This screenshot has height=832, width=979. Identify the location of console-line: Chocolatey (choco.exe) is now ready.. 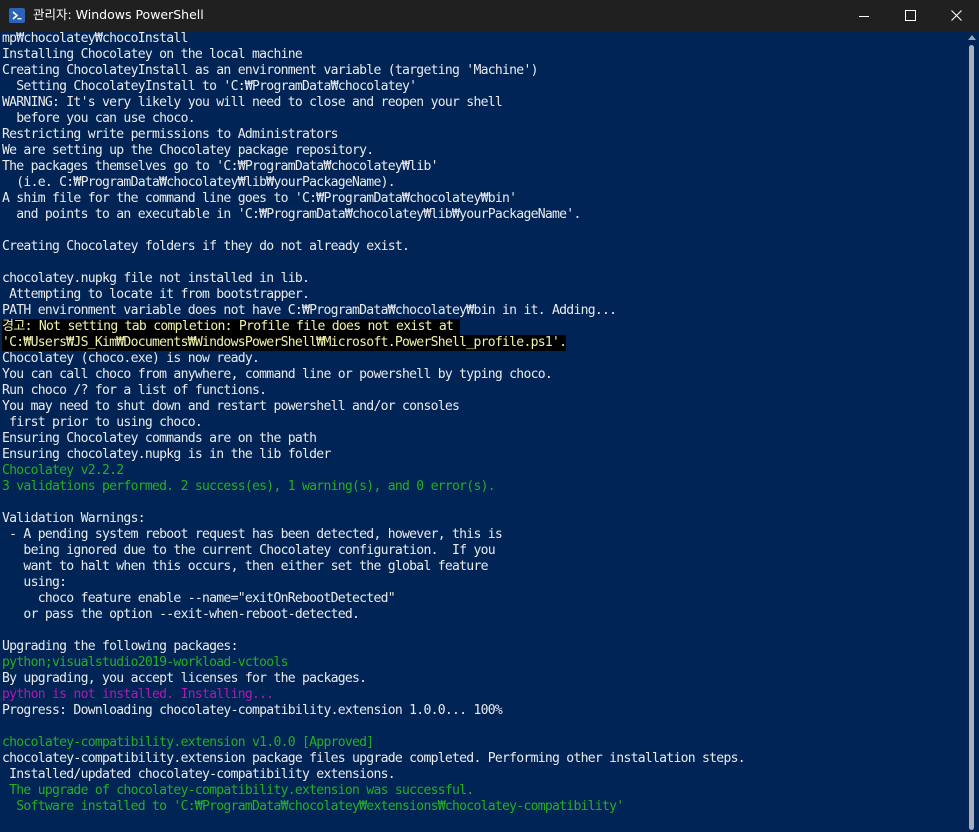
(131, 358).